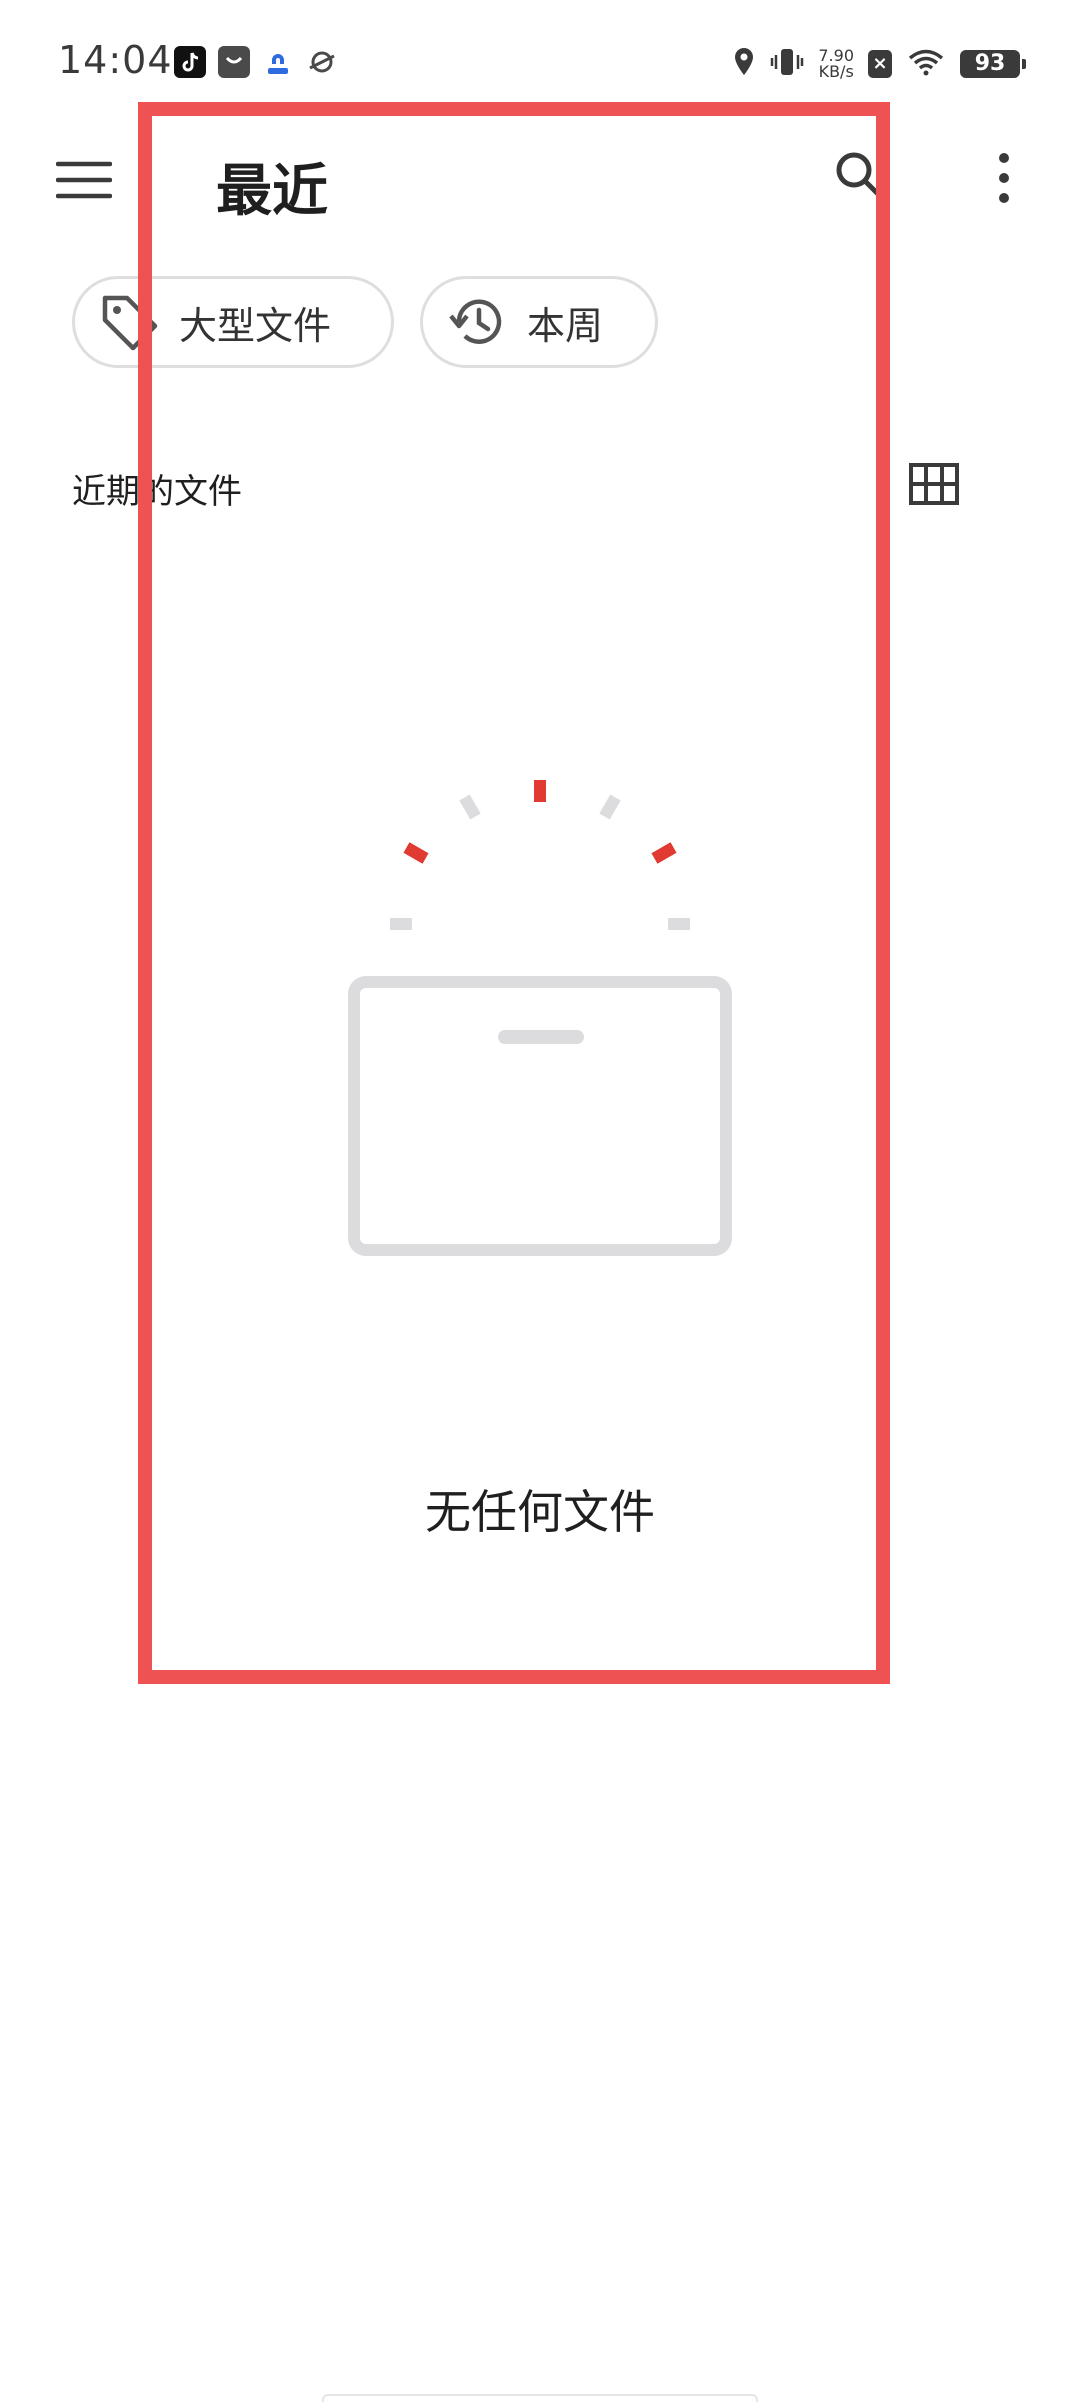 The height and width of the screenshot is (2408, 1080). I want to click on search-icon, so click(858, 174).